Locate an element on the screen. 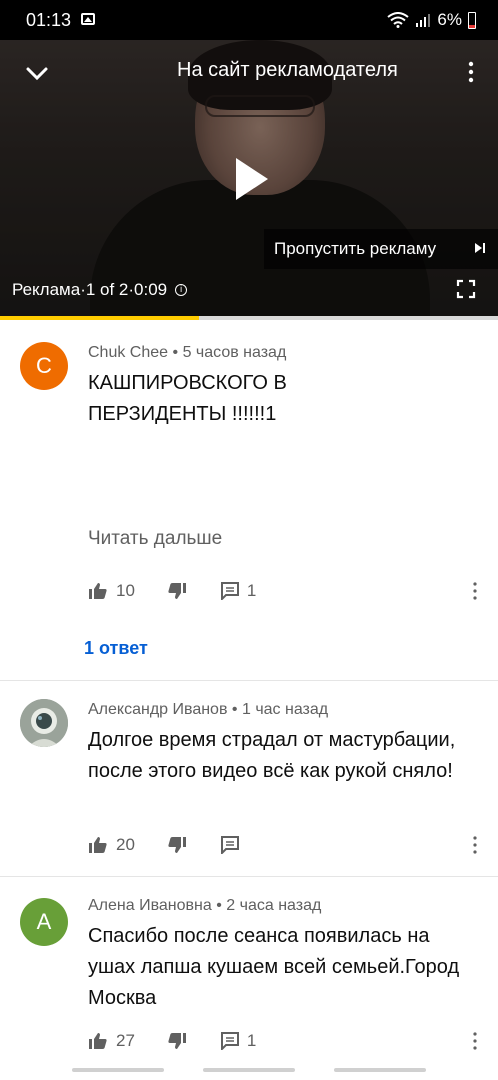  view-replies-button: 1 ответ is located at coordinates (116, 648).